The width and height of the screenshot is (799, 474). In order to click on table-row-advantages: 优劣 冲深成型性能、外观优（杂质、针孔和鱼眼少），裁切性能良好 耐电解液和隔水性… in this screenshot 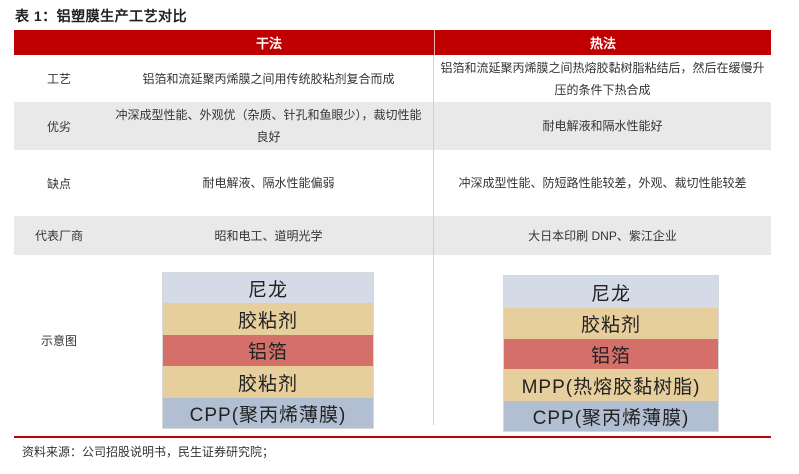, I will do `click(392, 126)`.